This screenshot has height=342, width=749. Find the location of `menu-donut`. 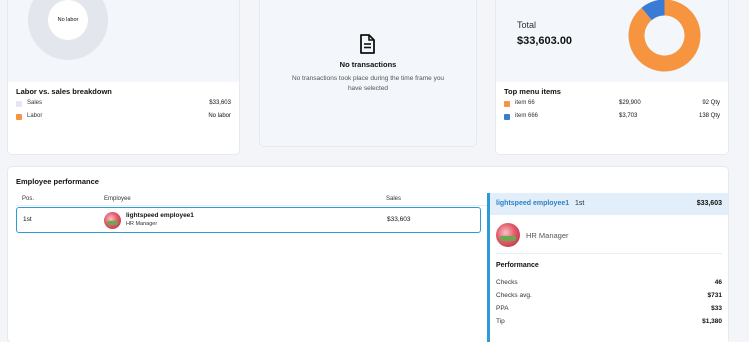

menu-donut is located at coordinates (664, 36).